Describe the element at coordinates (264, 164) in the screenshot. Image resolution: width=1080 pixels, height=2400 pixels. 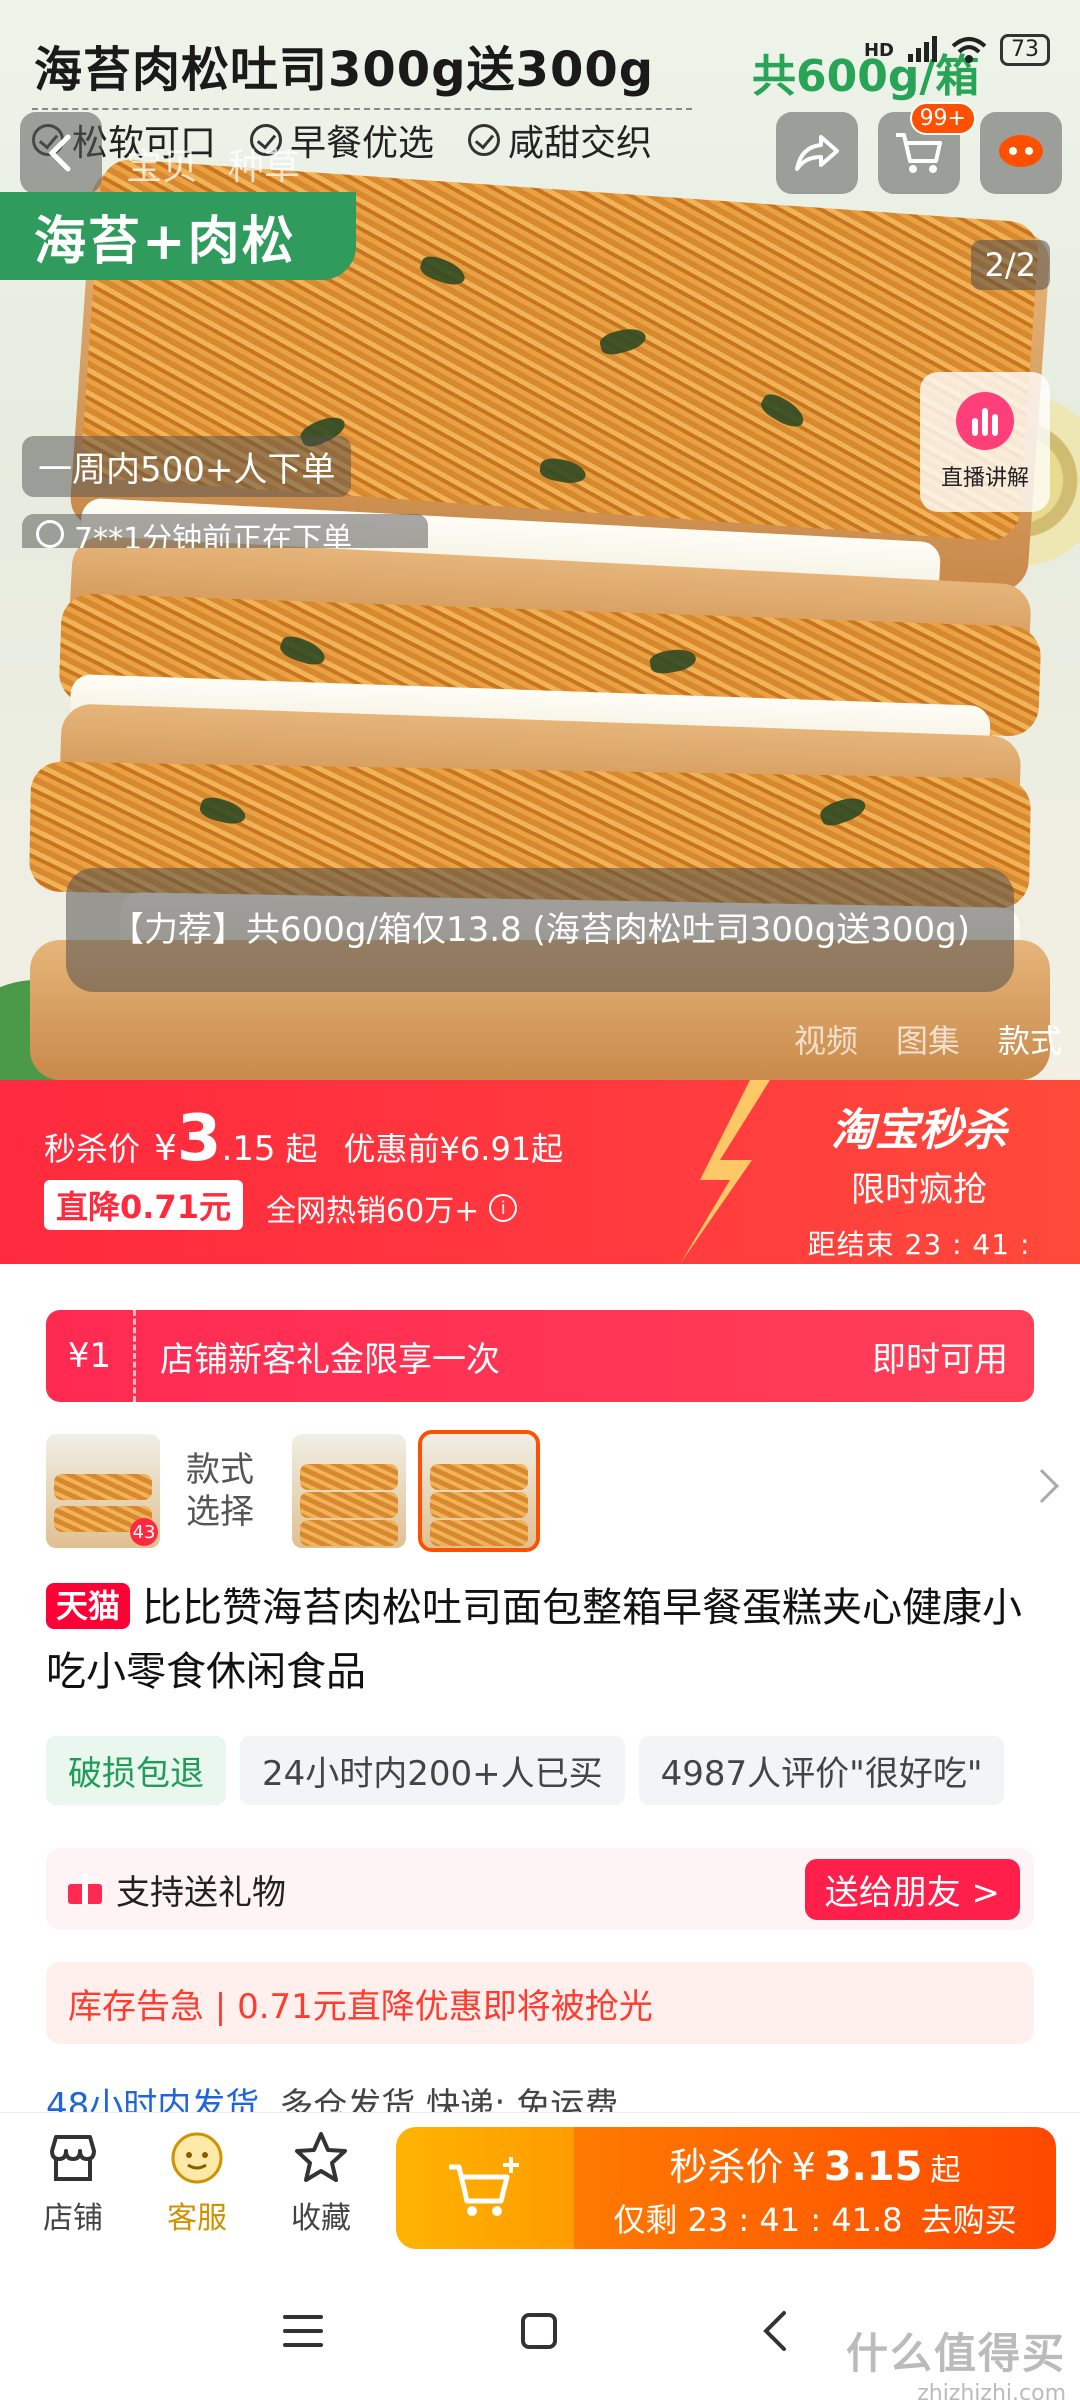
I see `tab-community: 种草` at that location.